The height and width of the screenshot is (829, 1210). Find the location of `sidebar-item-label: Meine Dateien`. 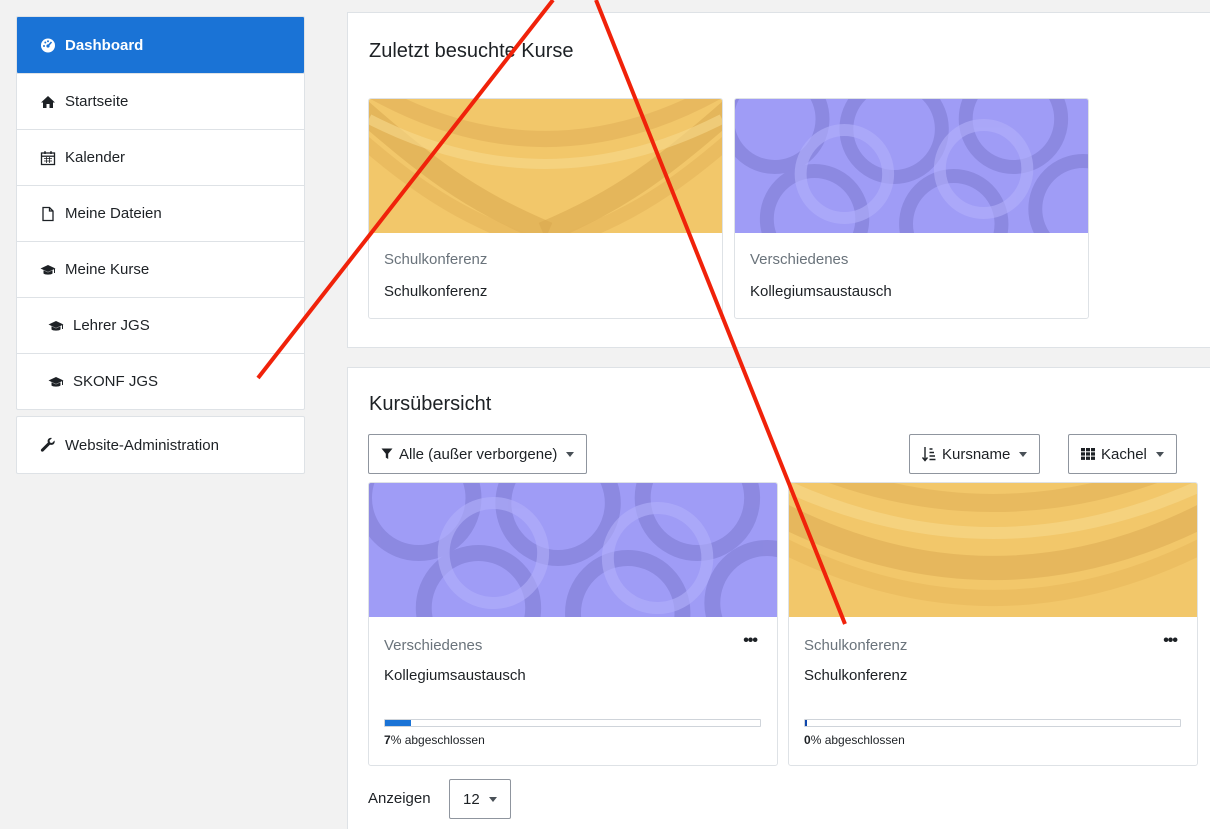

sidebar-item-label: Meine Dateien is located at coordinates (113, 213).